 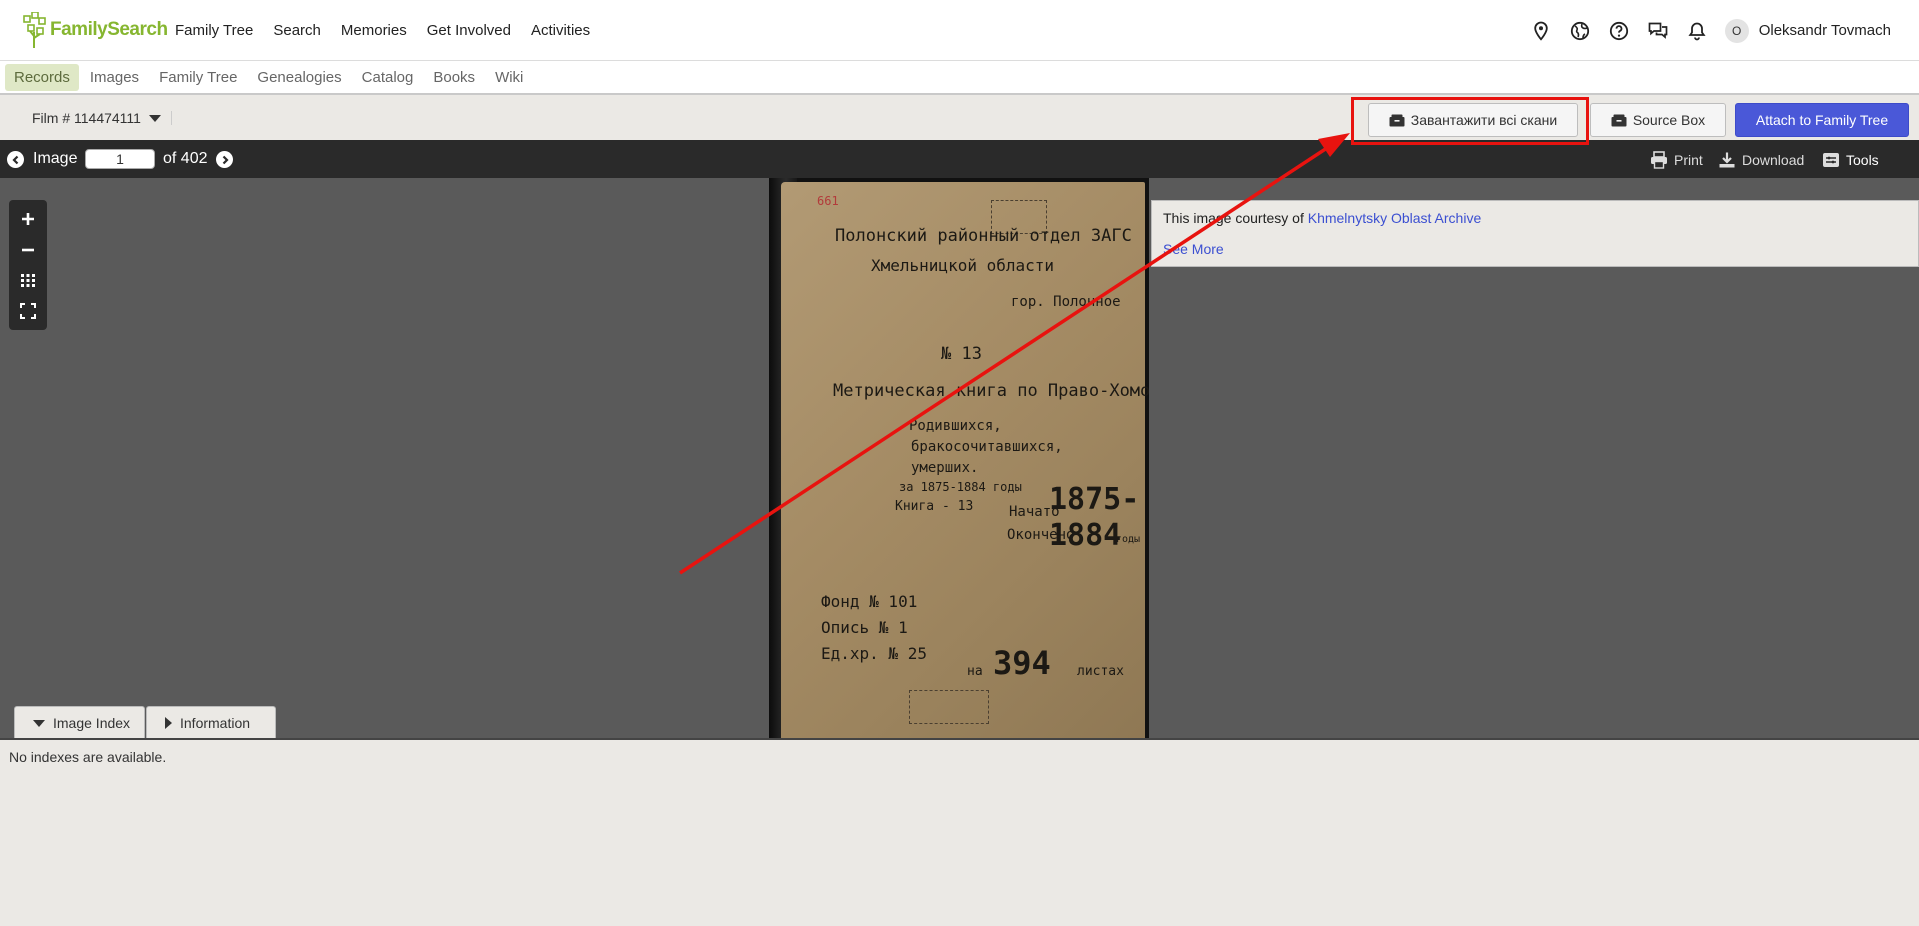 What do you see at coordinates (1825, 30) in the screenshot?
I see `user-name: Oleksandr Tovmach` at bounding box center [1825, 30].